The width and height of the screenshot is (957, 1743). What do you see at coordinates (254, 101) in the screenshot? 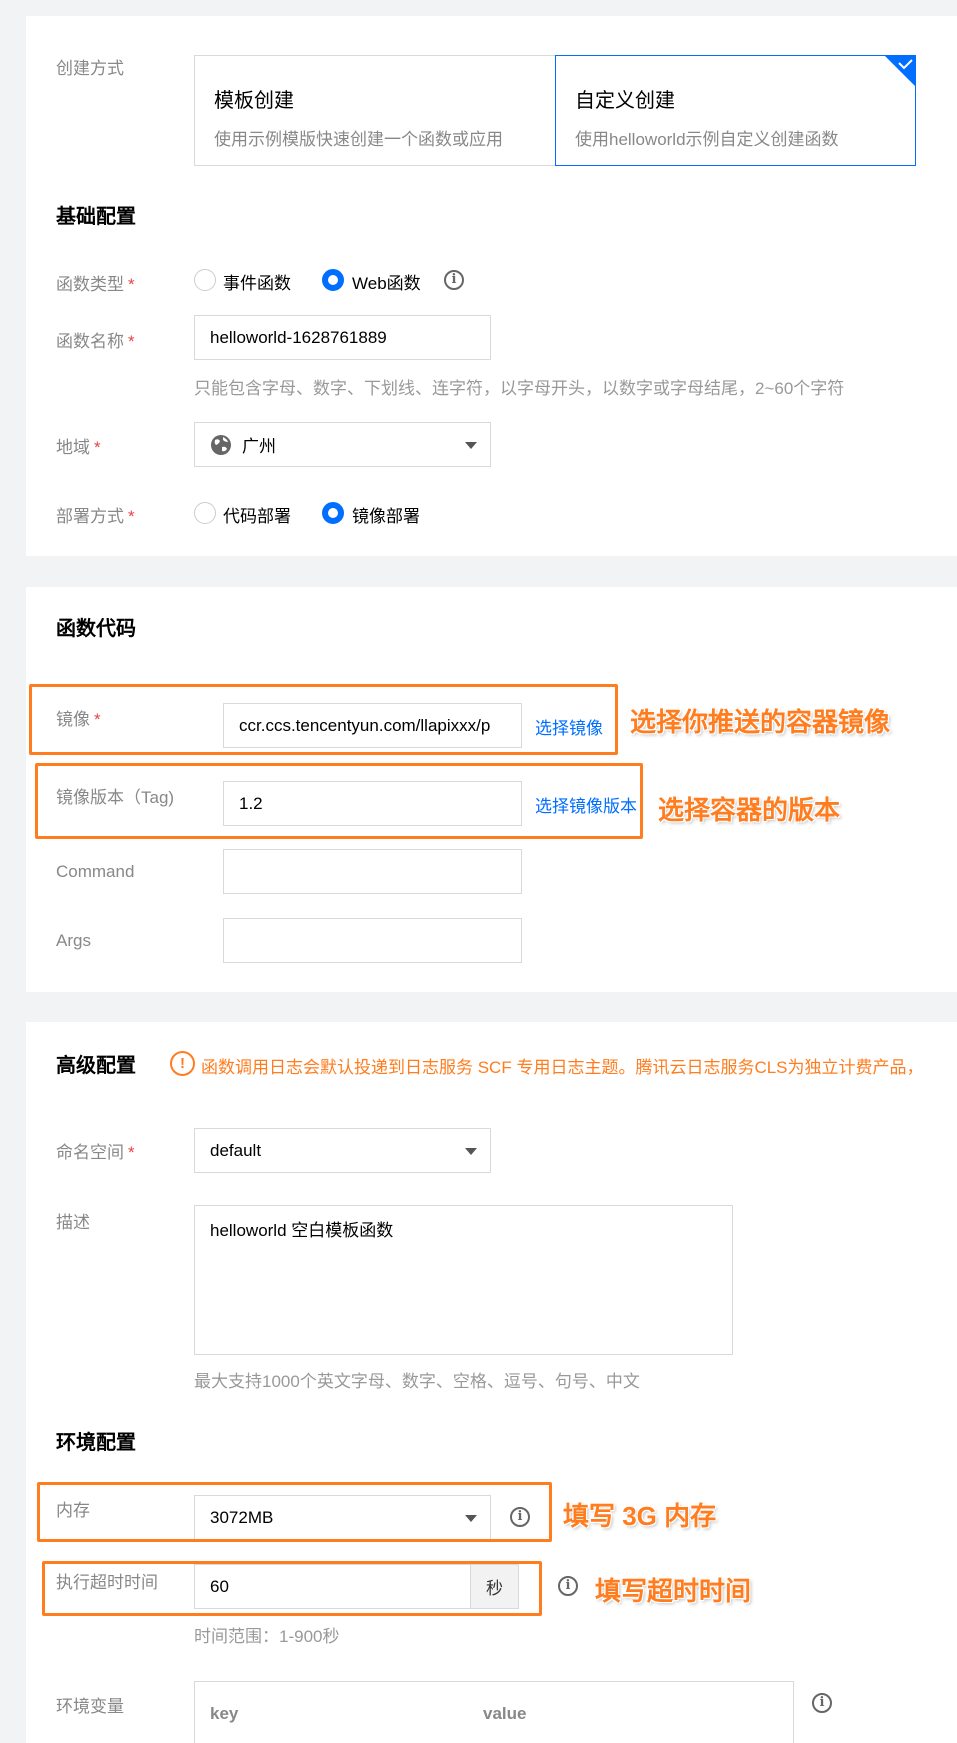
I see `template-create-title: 模板创建` at bounding box center [254, 101].